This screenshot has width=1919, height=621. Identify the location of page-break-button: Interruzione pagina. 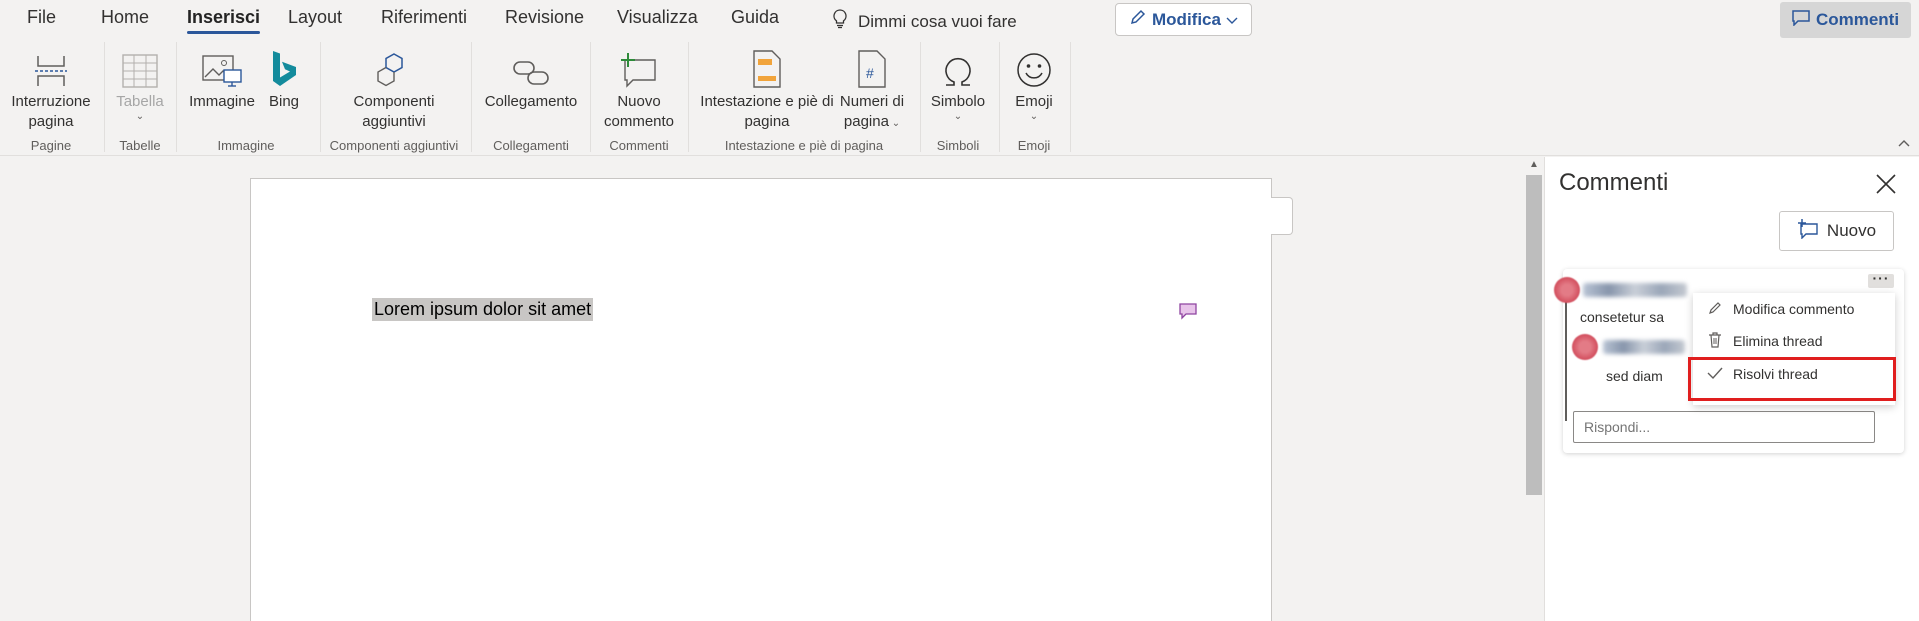
(51, 88).